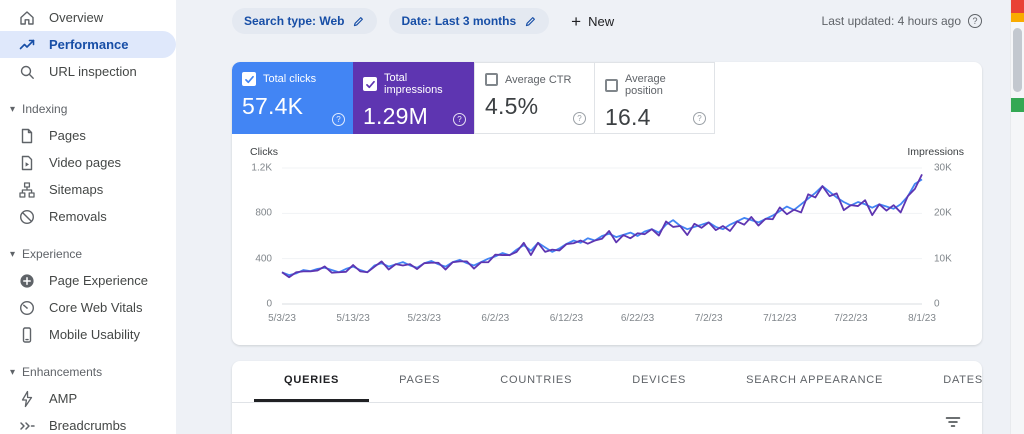  I want to click on scrollbar-thumb, so click(1017, 60).